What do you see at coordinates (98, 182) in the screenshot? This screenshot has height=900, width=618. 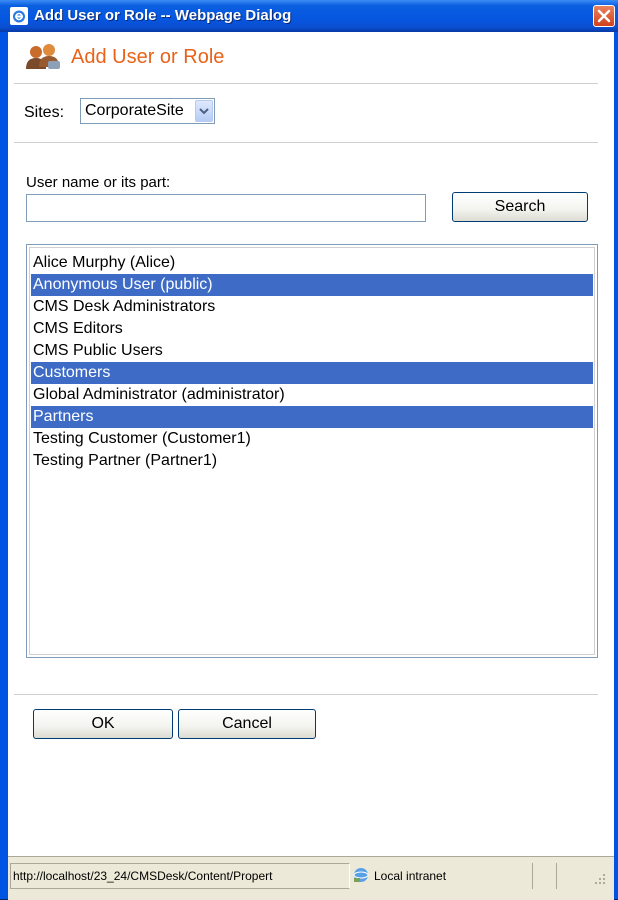 I see `username-label: User name or its part:` at bounding box center [98, 182].